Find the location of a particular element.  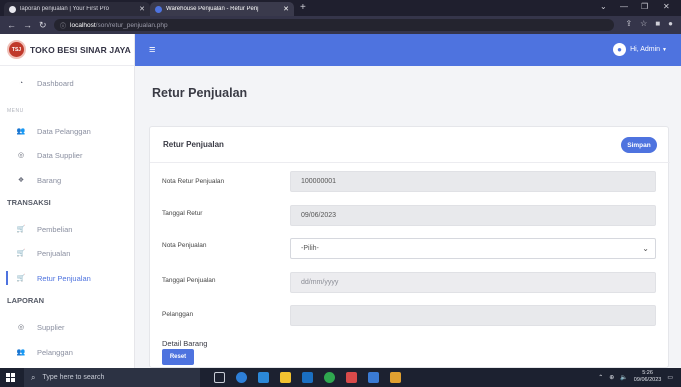

sidebar-item-label: Supplier is located at coordinates (51, 327).